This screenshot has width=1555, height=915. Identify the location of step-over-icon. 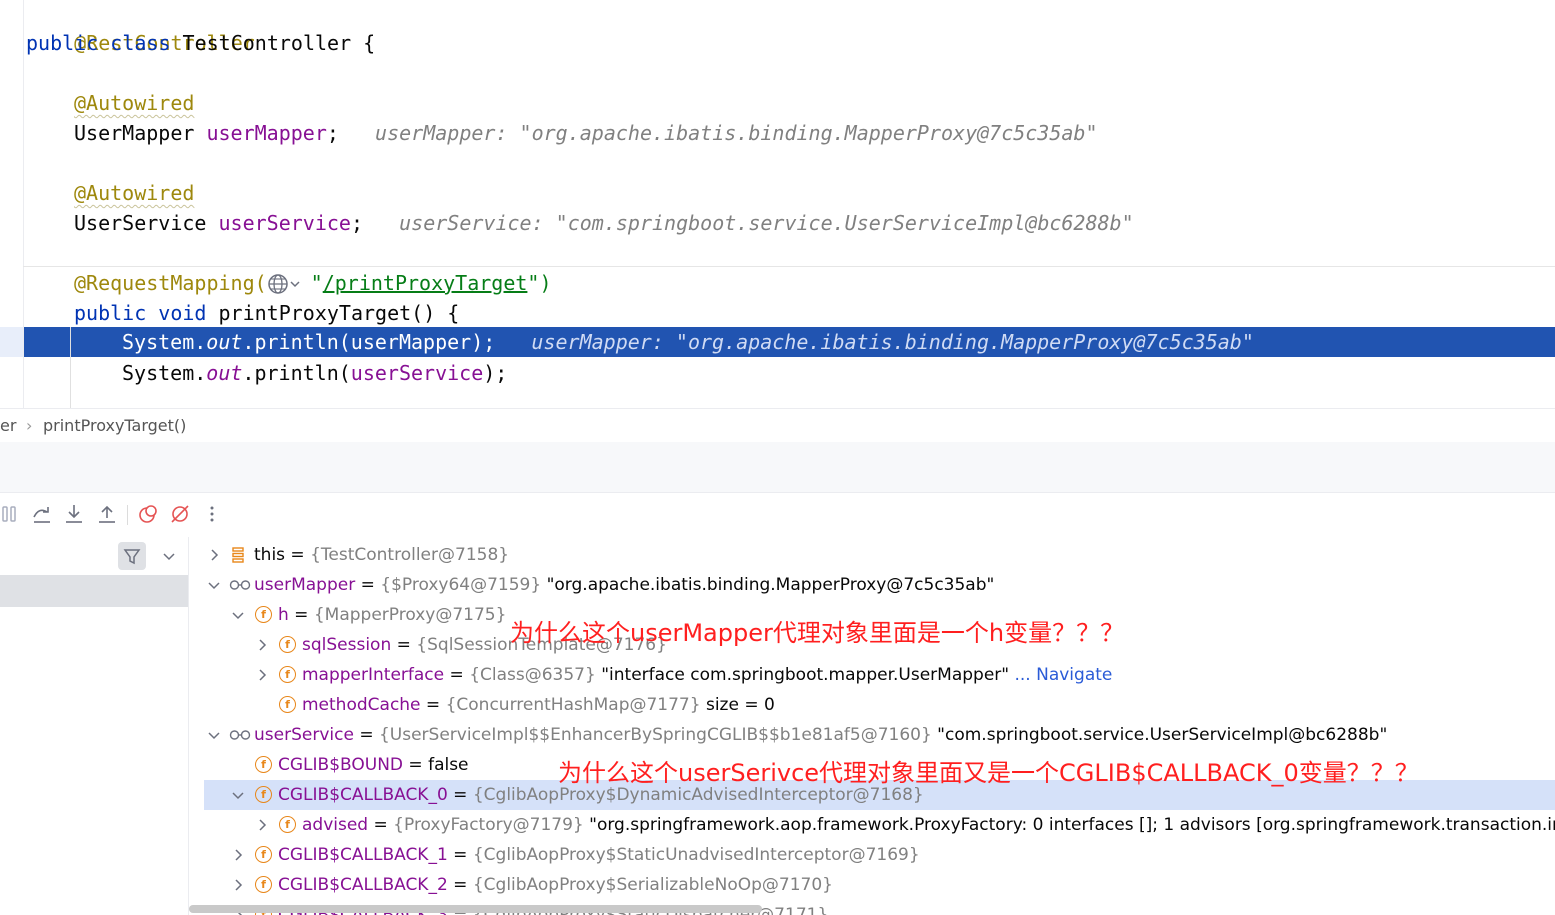
(42, 514).